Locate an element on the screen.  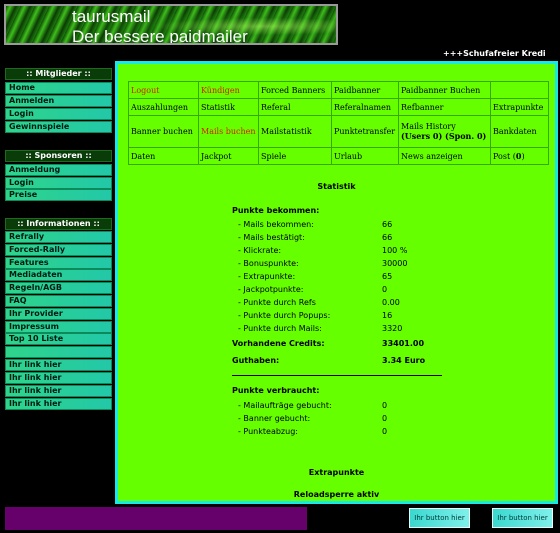
sidebar-link-2: Ihr link hier is located at coordinates (58, 378).